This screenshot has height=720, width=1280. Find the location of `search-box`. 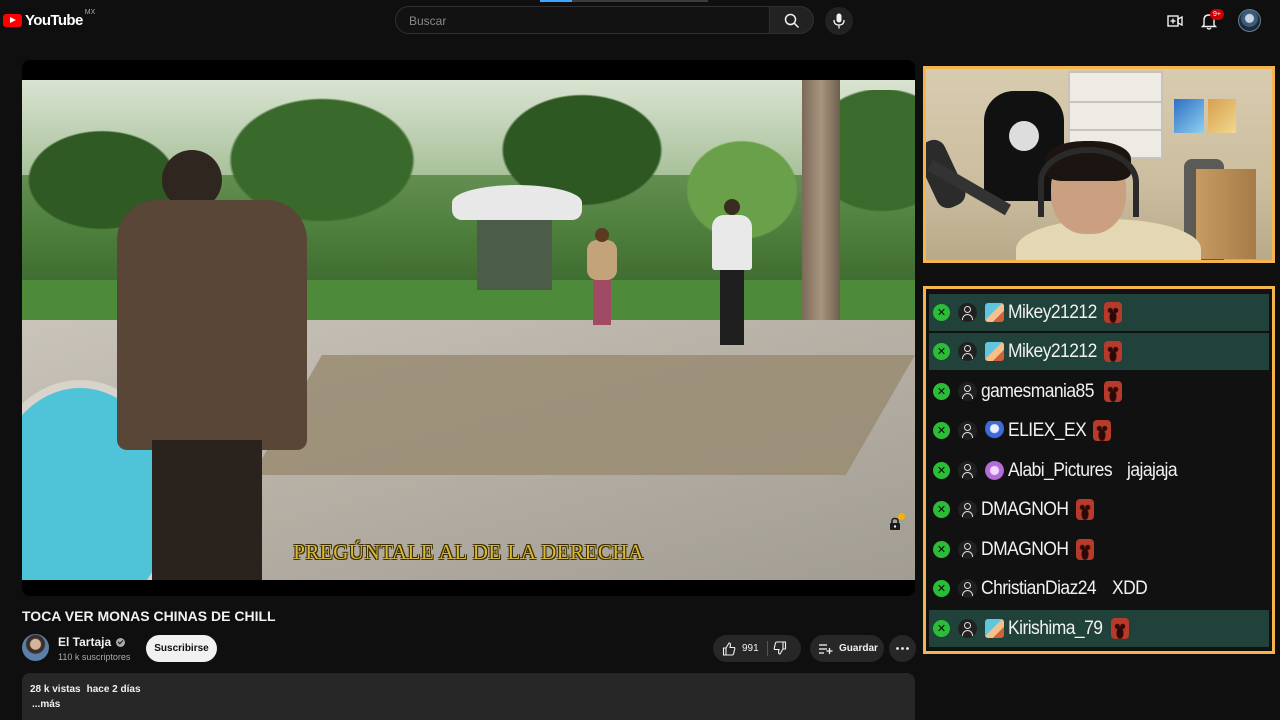

search-box is located at coordinates (582, 20).